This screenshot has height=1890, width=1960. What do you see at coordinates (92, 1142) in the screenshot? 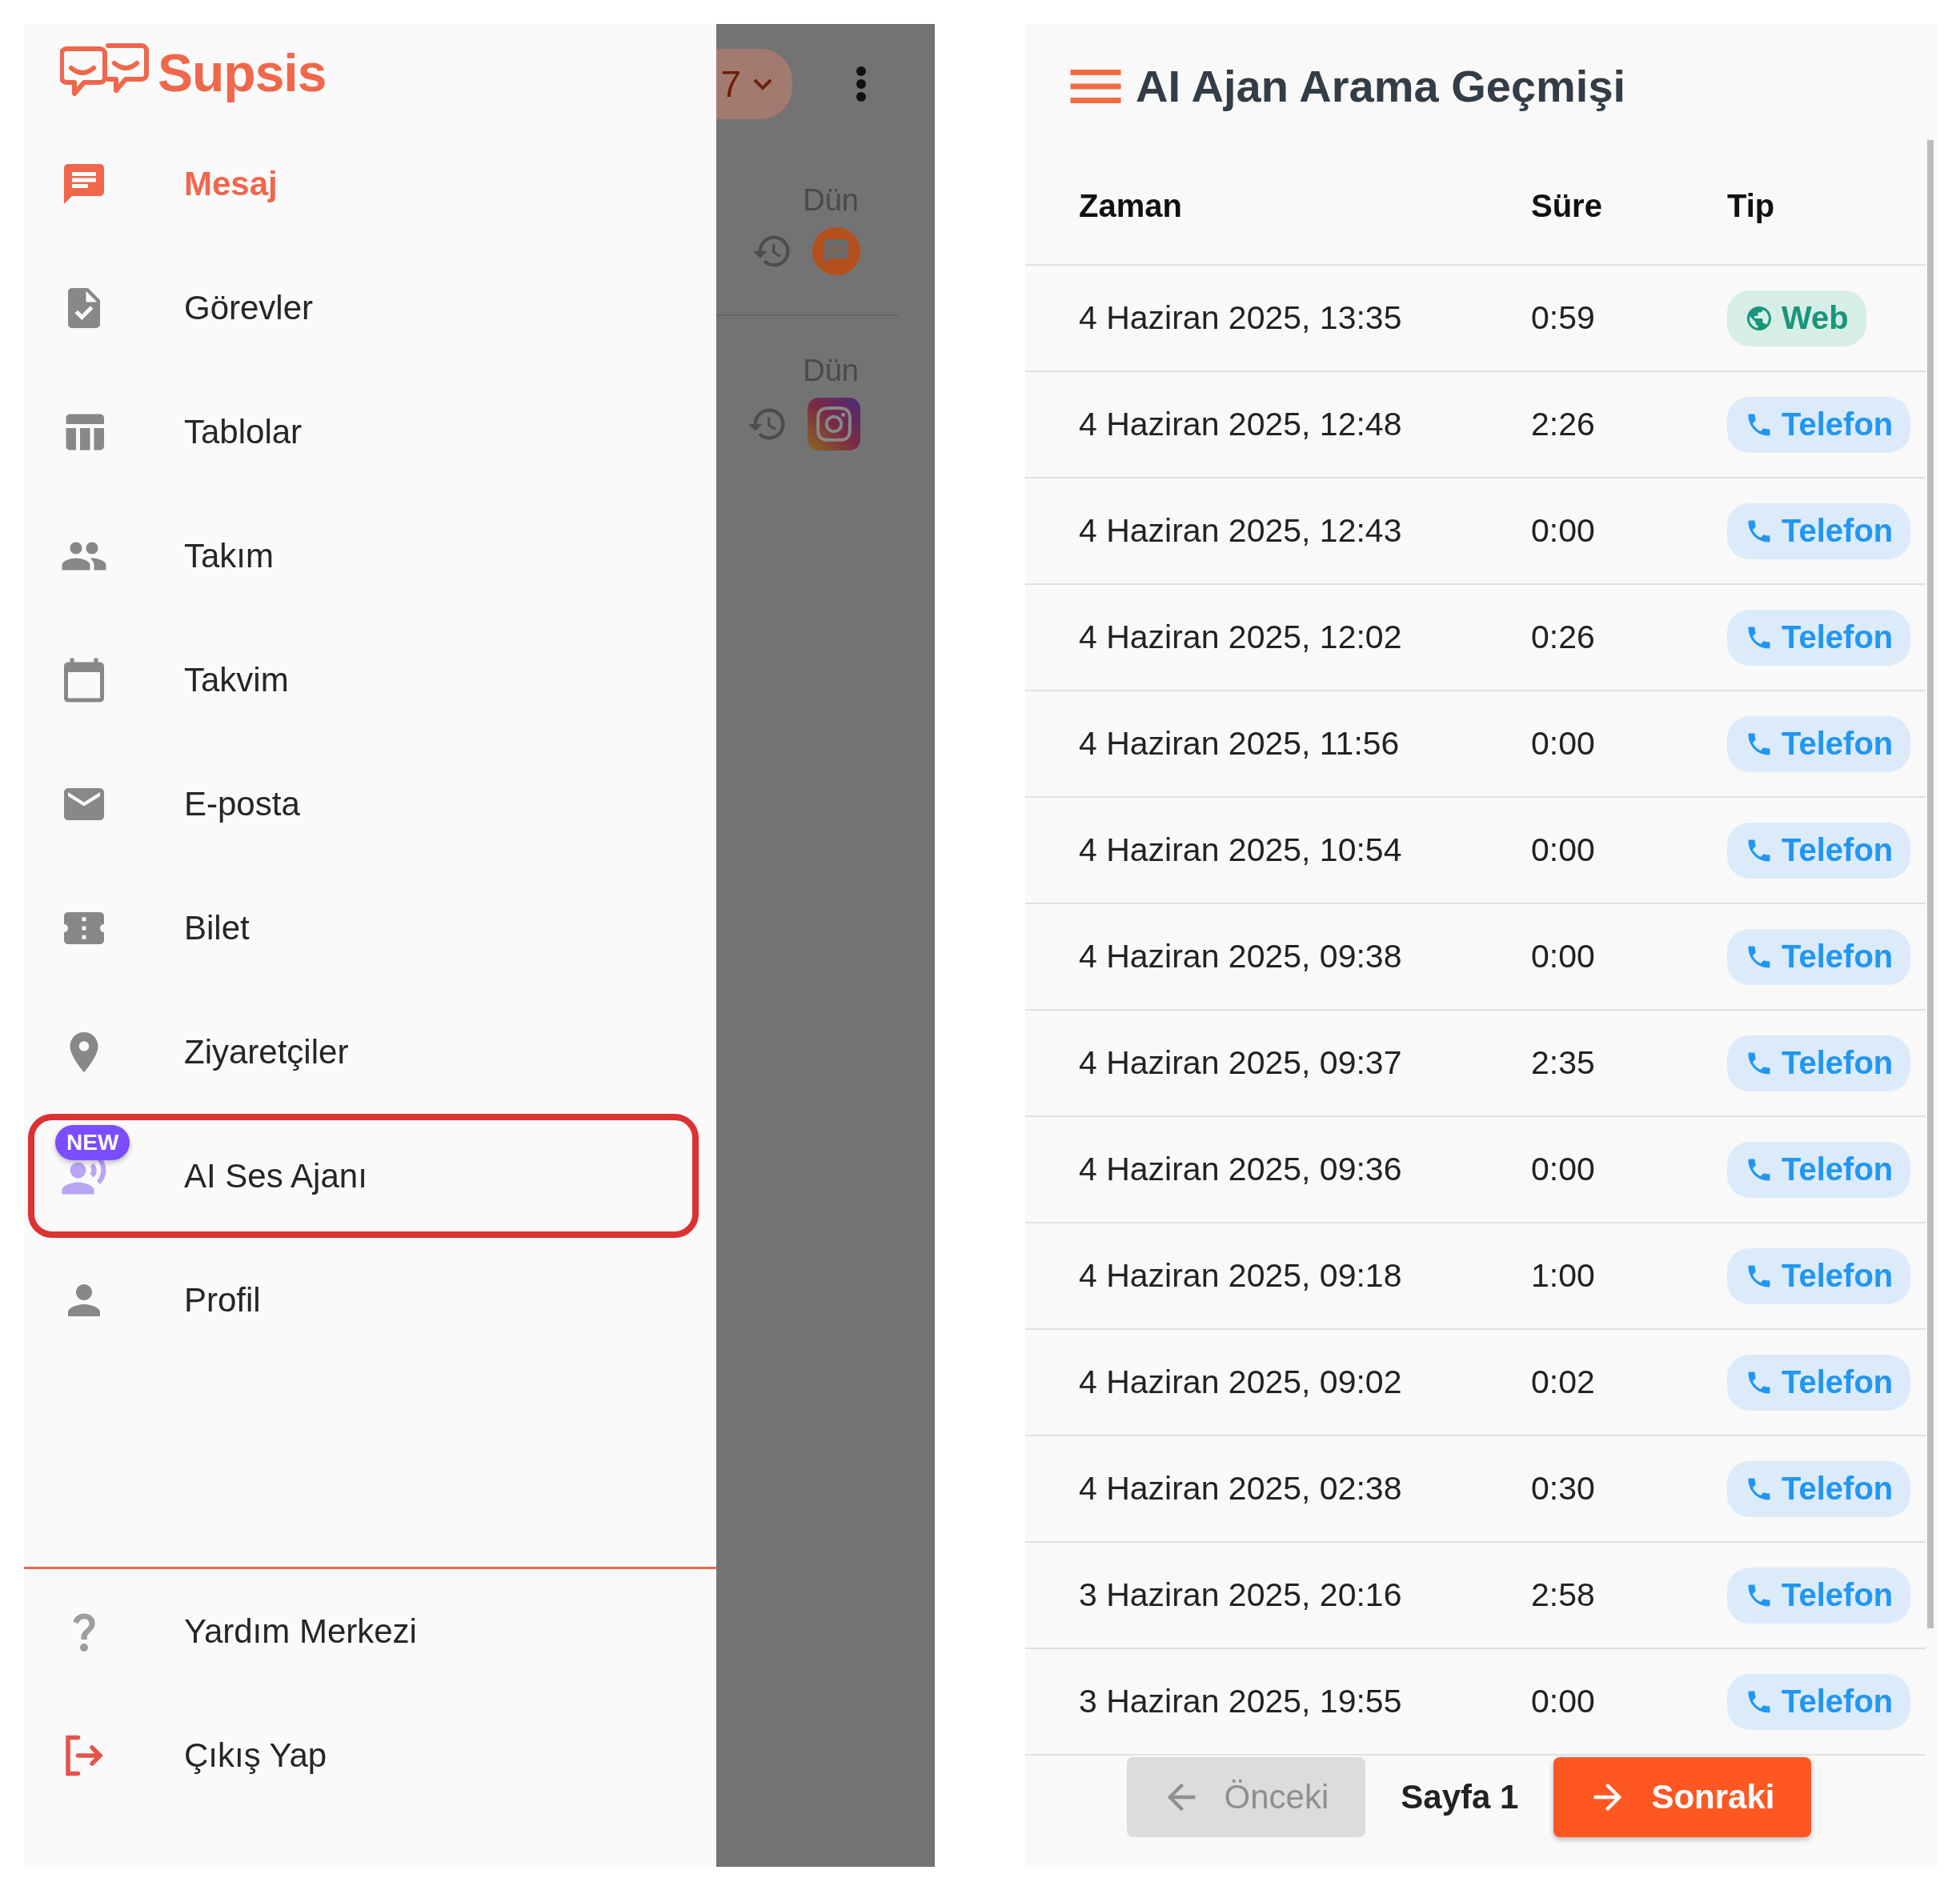
I see `new-badge: NEW` at bounding box center [92, 1142].